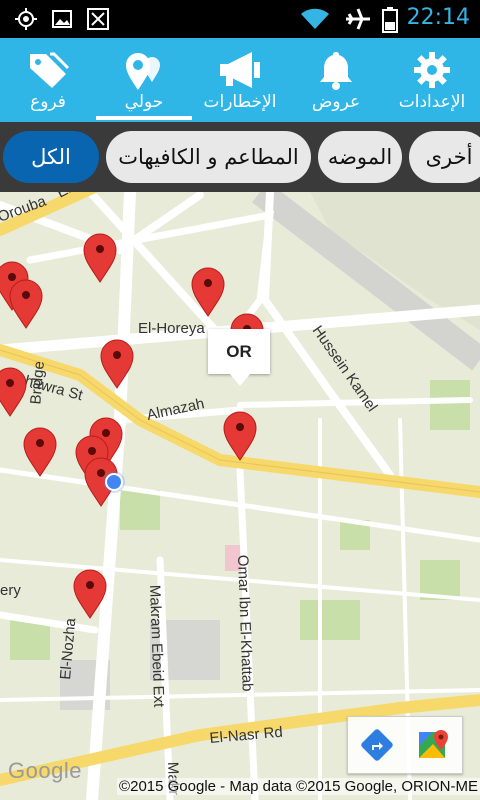  I want to click on nav-branches: فروع, so click(48, 80).